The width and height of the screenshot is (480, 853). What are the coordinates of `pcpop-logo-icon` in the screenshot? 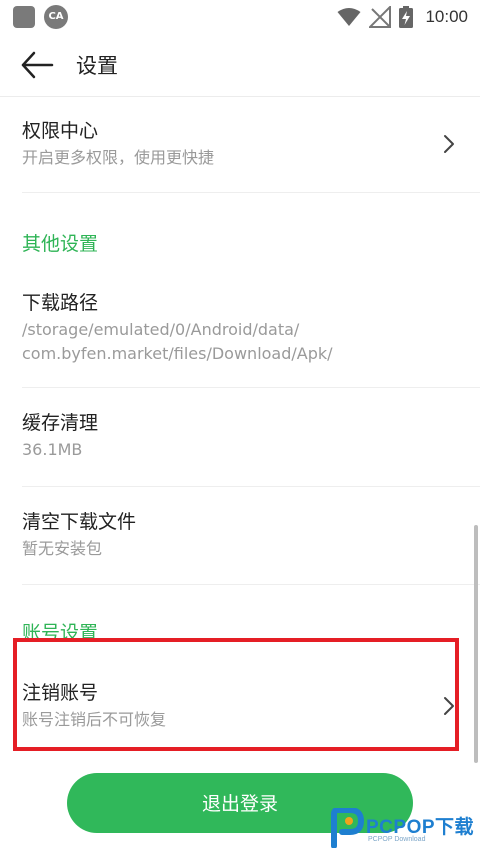 It's located at (347, 828).